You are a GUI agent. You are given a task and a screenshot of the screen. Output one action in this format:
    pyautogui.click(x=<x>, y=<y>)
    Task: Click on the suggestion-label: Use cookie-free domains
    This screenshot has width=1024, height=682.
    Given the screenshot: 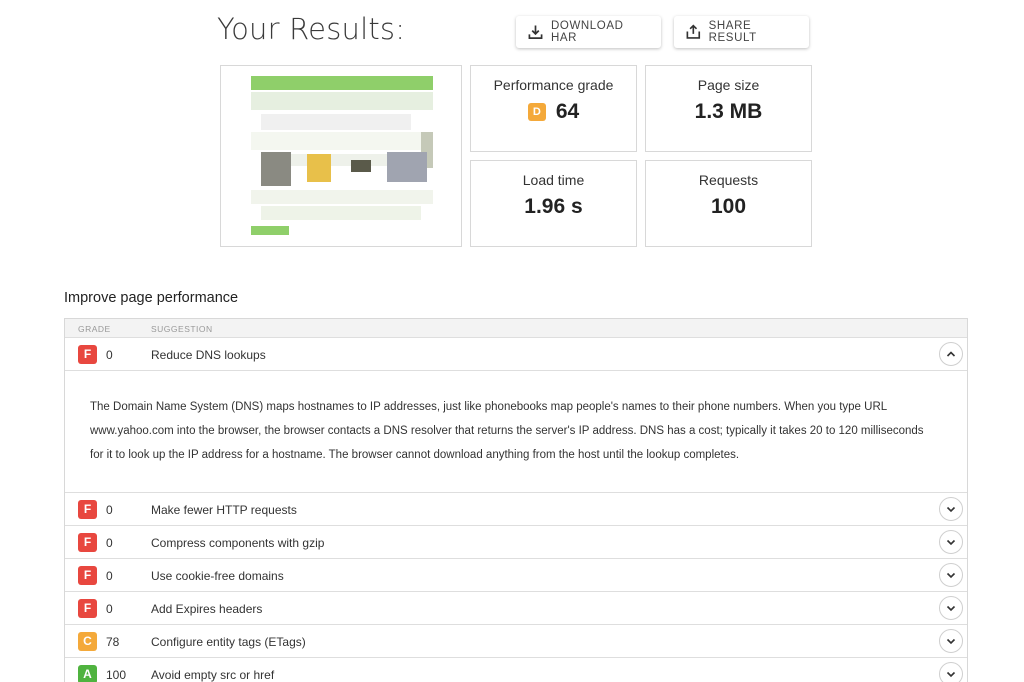 What is the action you would take?
    pyautogui.click(x=217, y=576)
    